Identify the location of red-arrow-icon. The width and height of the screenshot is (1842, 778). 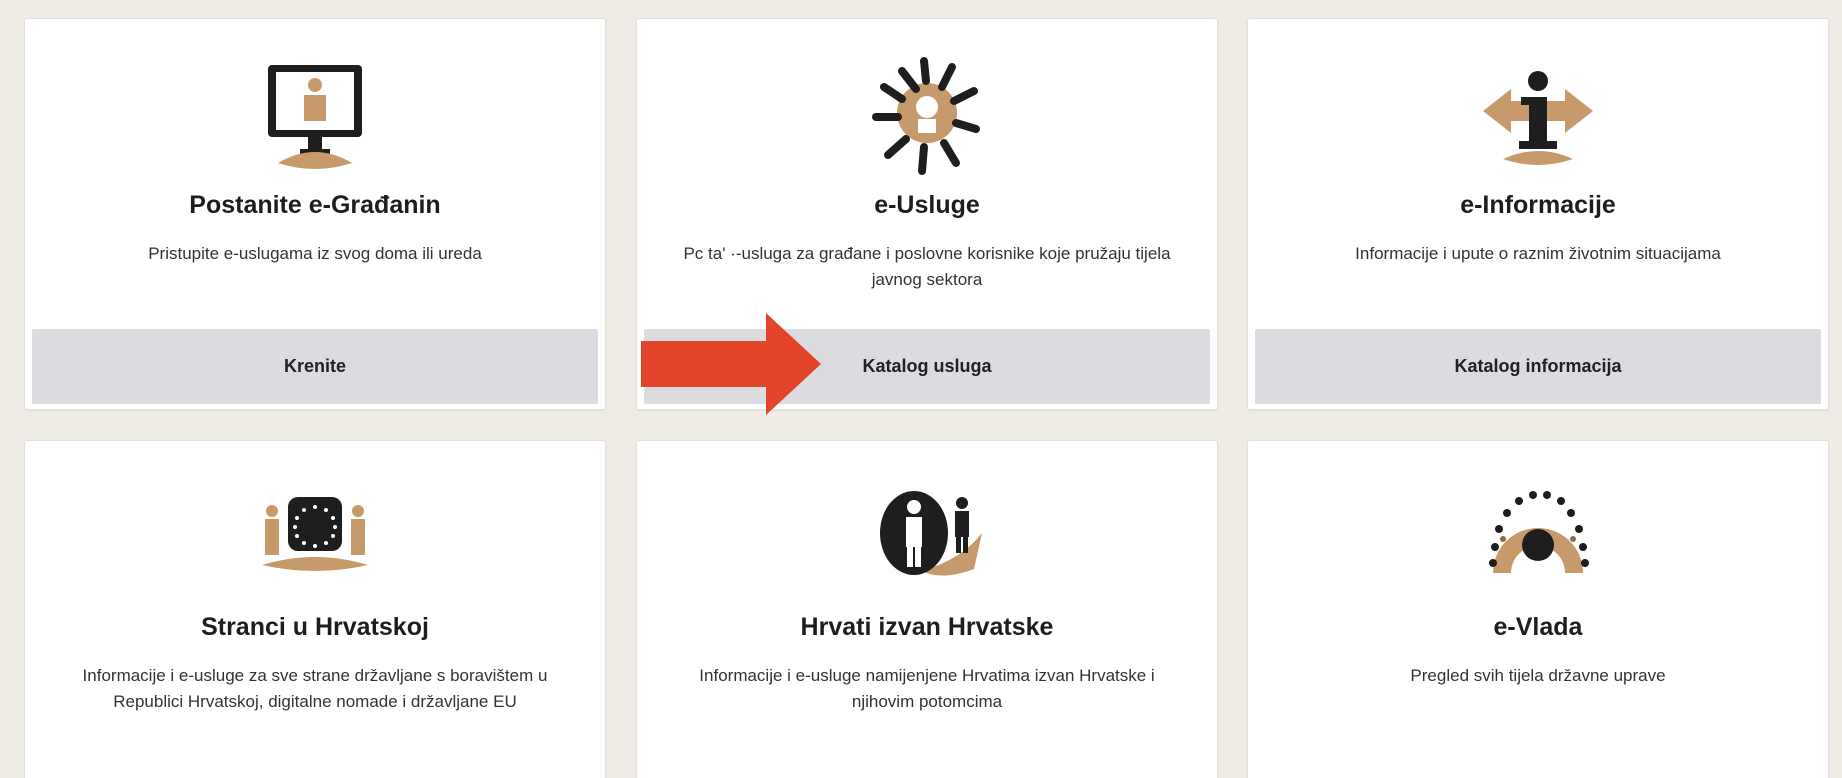
(731, 364).